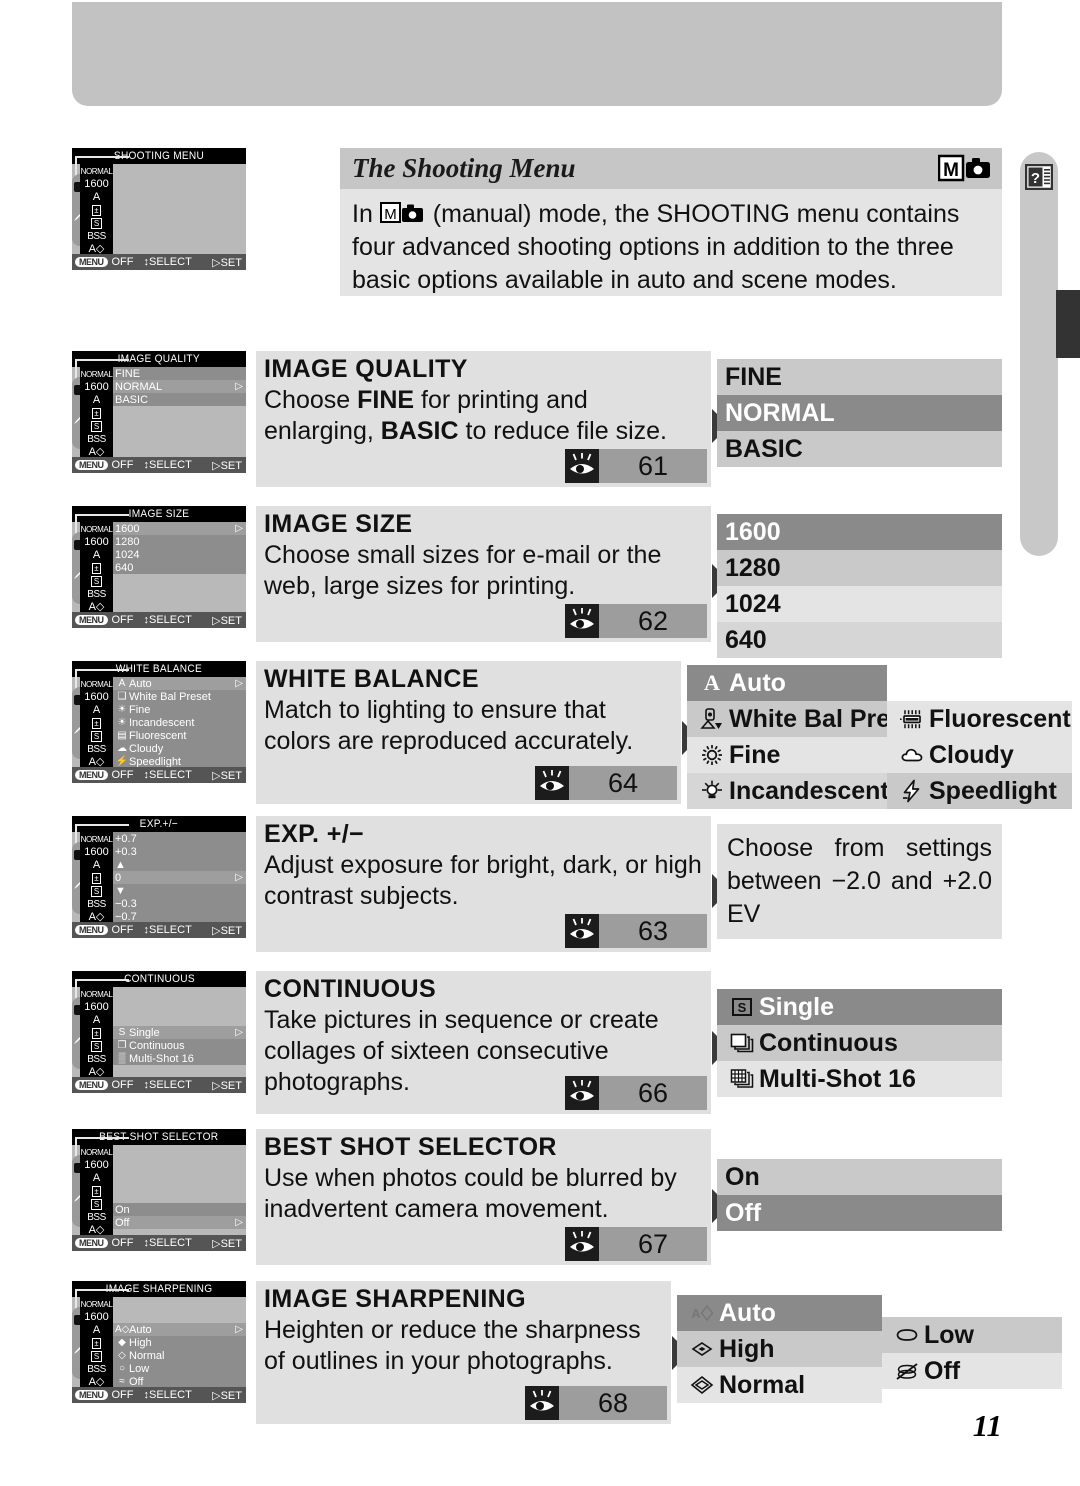 The height and width of the screenshot is (1486, 1080). What do you see at coordinates (179, 528) in the screenshot?
I see `lcd-menu-item: 1600 ▷` at bounding box center [179, 528].